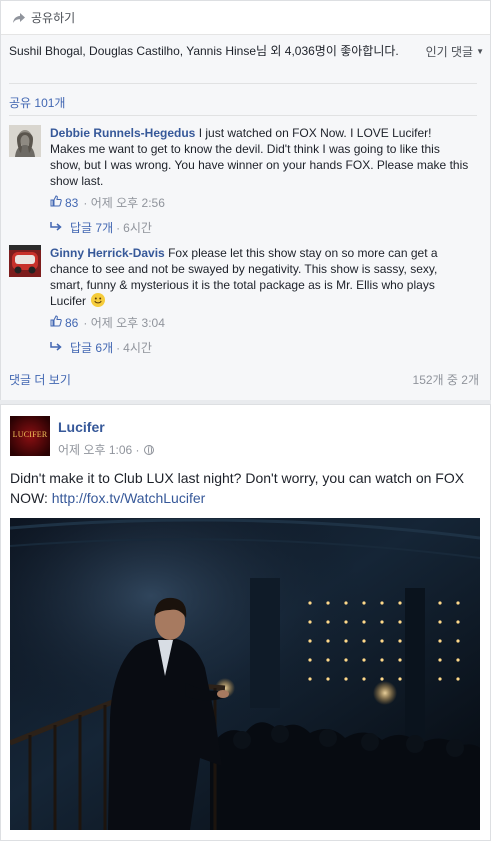  What do you see at coordinates (98, 300) in the screenshot?
I see `smiley-emoji-icon` at bounding box center [98, 300].